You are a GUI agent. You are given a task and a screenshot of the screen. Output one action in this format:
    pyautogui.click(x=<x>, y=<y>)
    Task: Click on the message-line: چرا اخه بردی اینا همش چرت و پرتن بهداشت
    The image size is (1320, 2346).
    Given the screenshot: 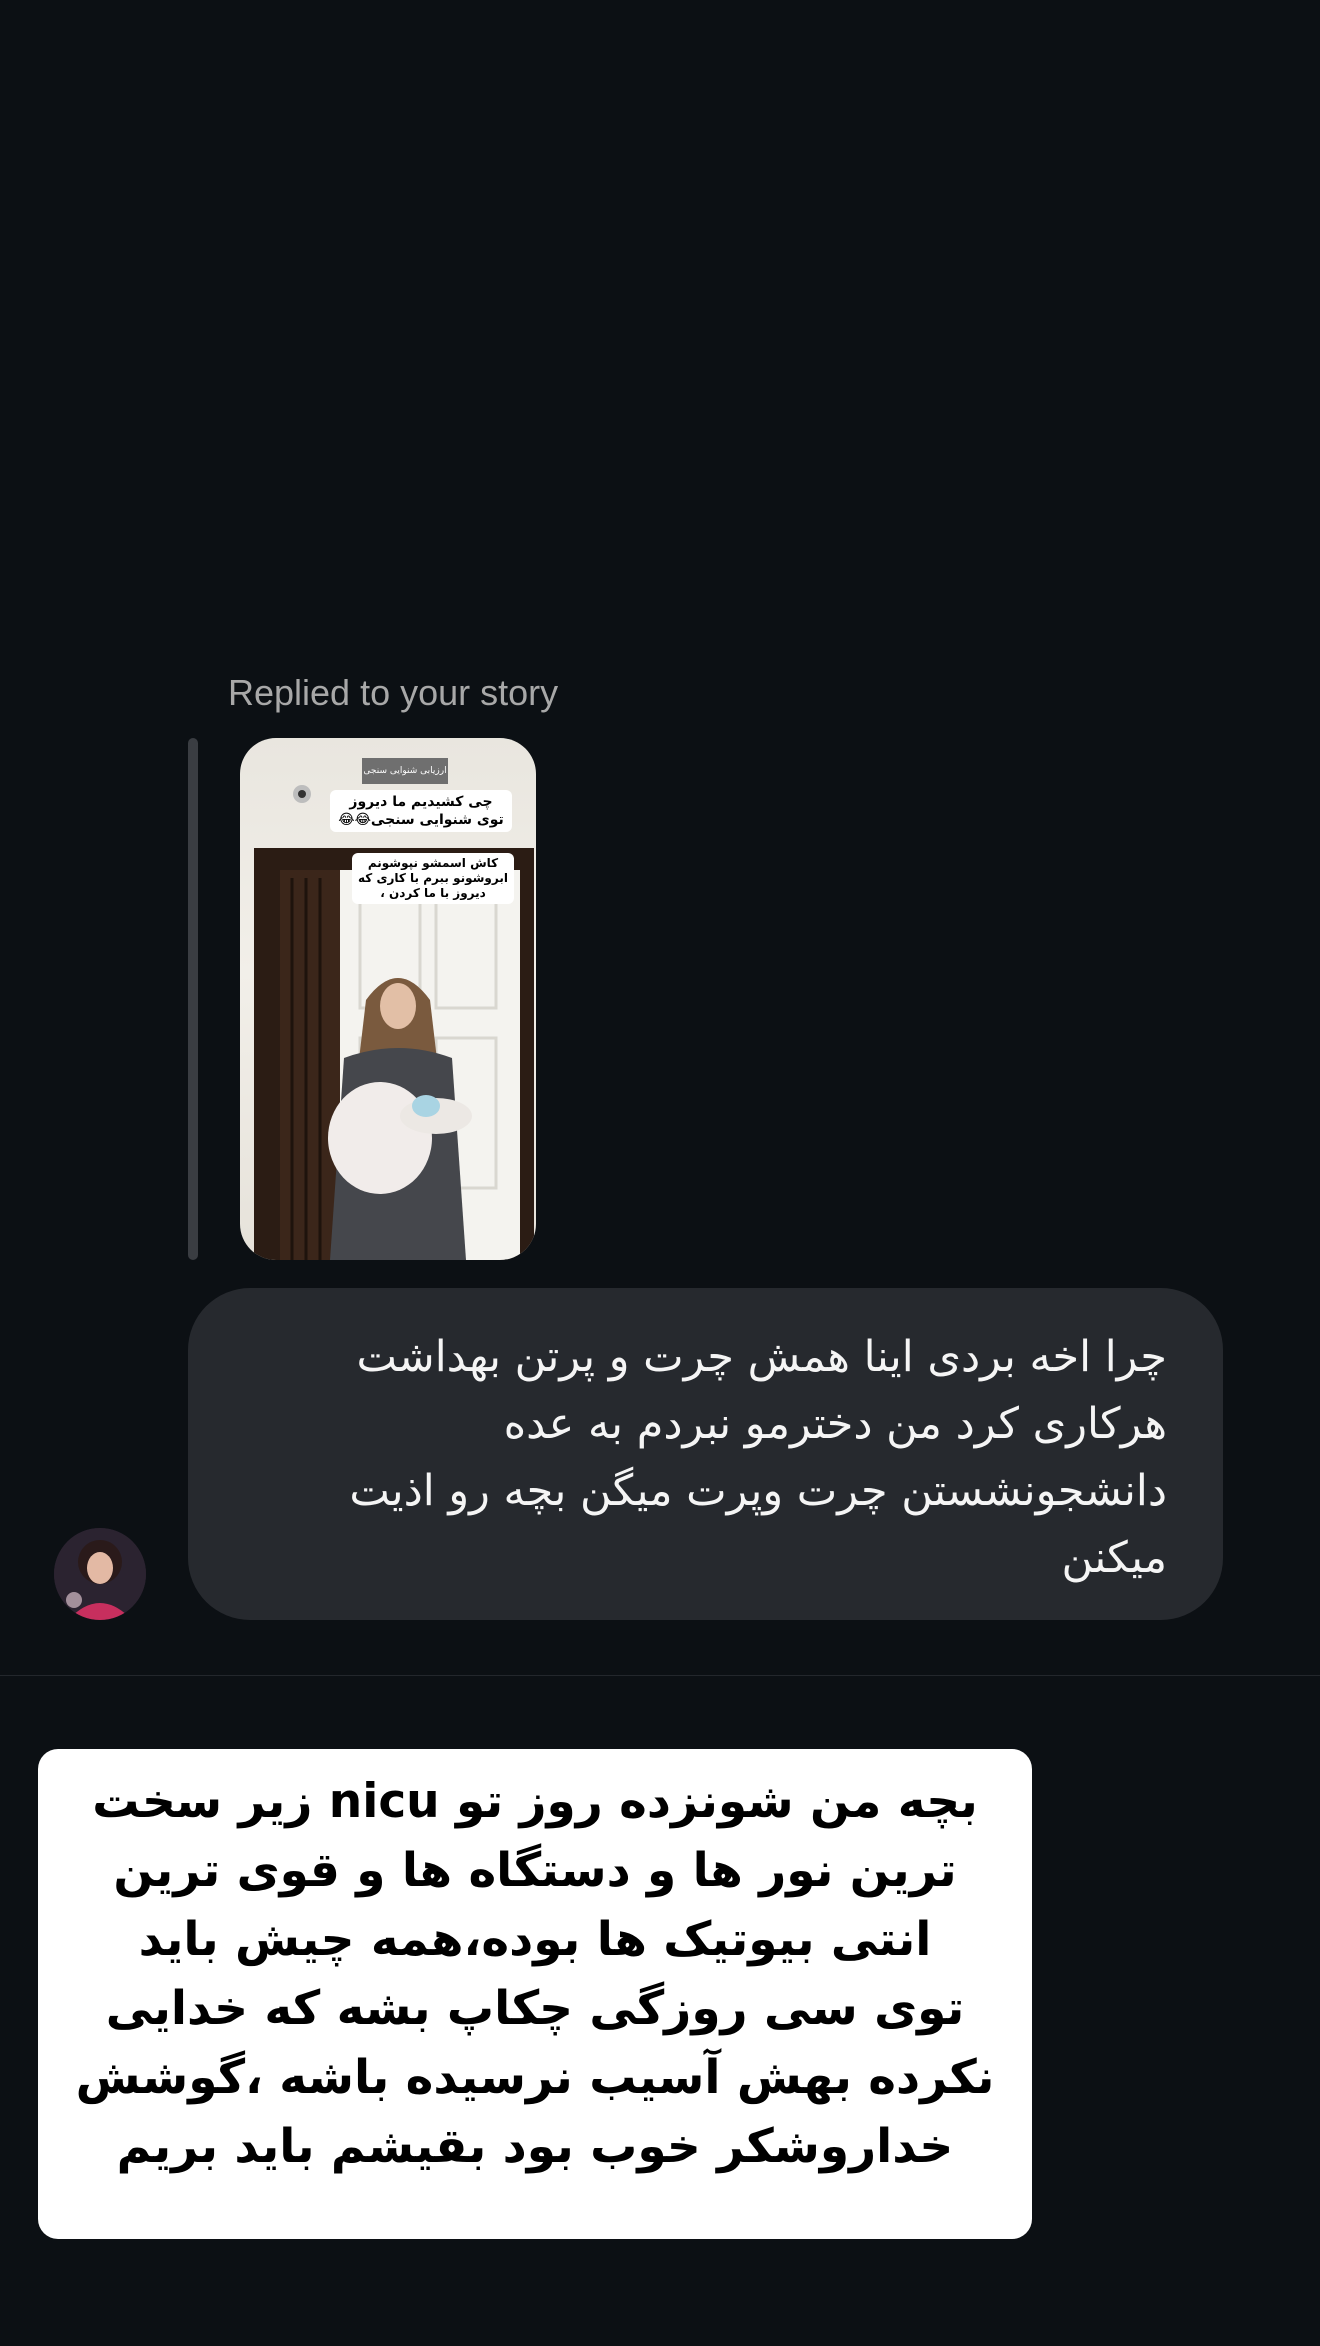 What is the action you would take?
    pyautogui.click(x=761, y=1357)
    